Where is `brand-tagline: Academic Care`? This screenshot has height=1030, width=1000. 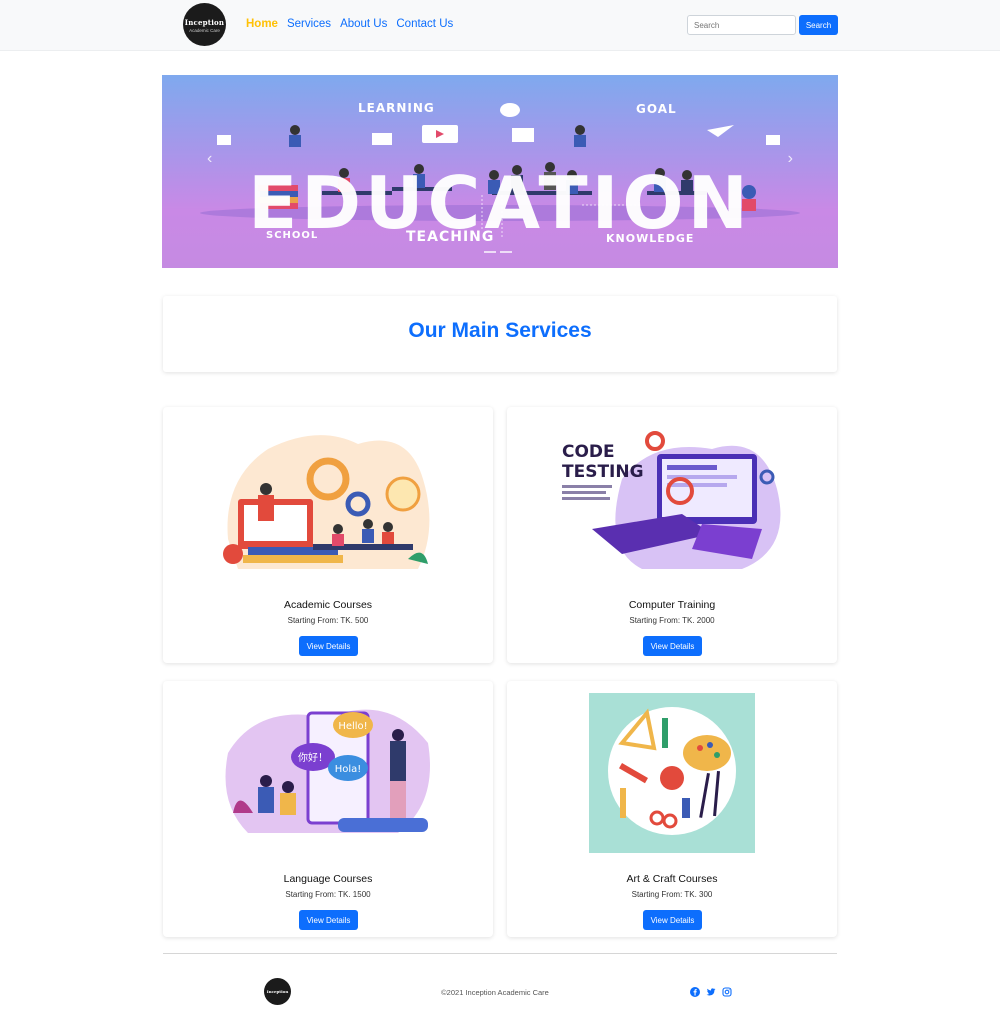 brand-tagline: Academic Care is located at coordinates (204, 30).